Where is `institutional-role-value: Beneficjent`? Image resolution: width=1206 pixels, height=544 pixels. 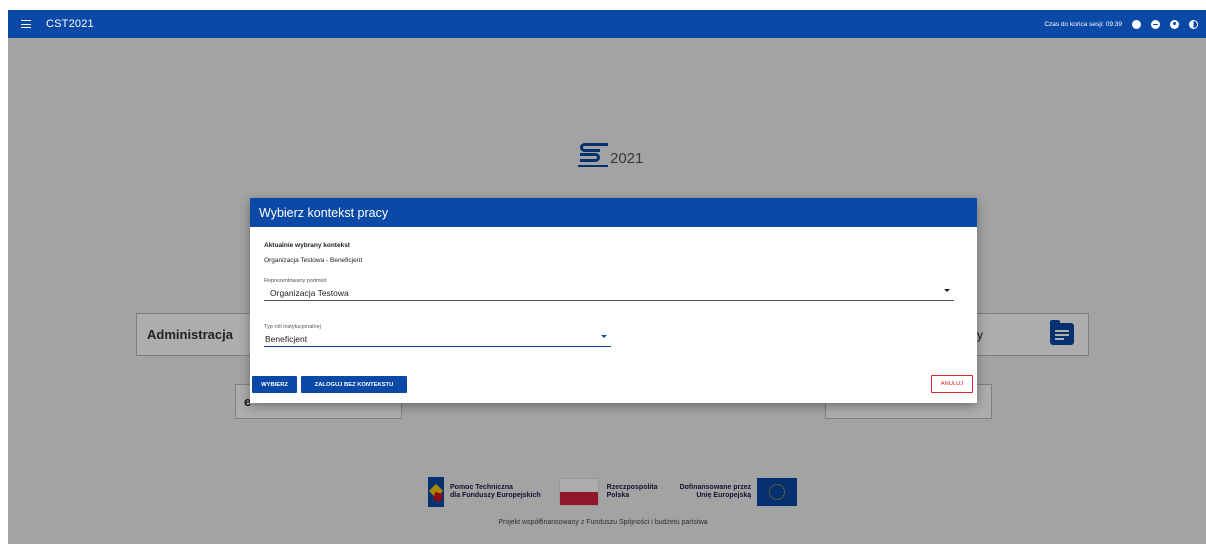
institutional-role-value: Beneficjent is located at coordinates (286, 339).